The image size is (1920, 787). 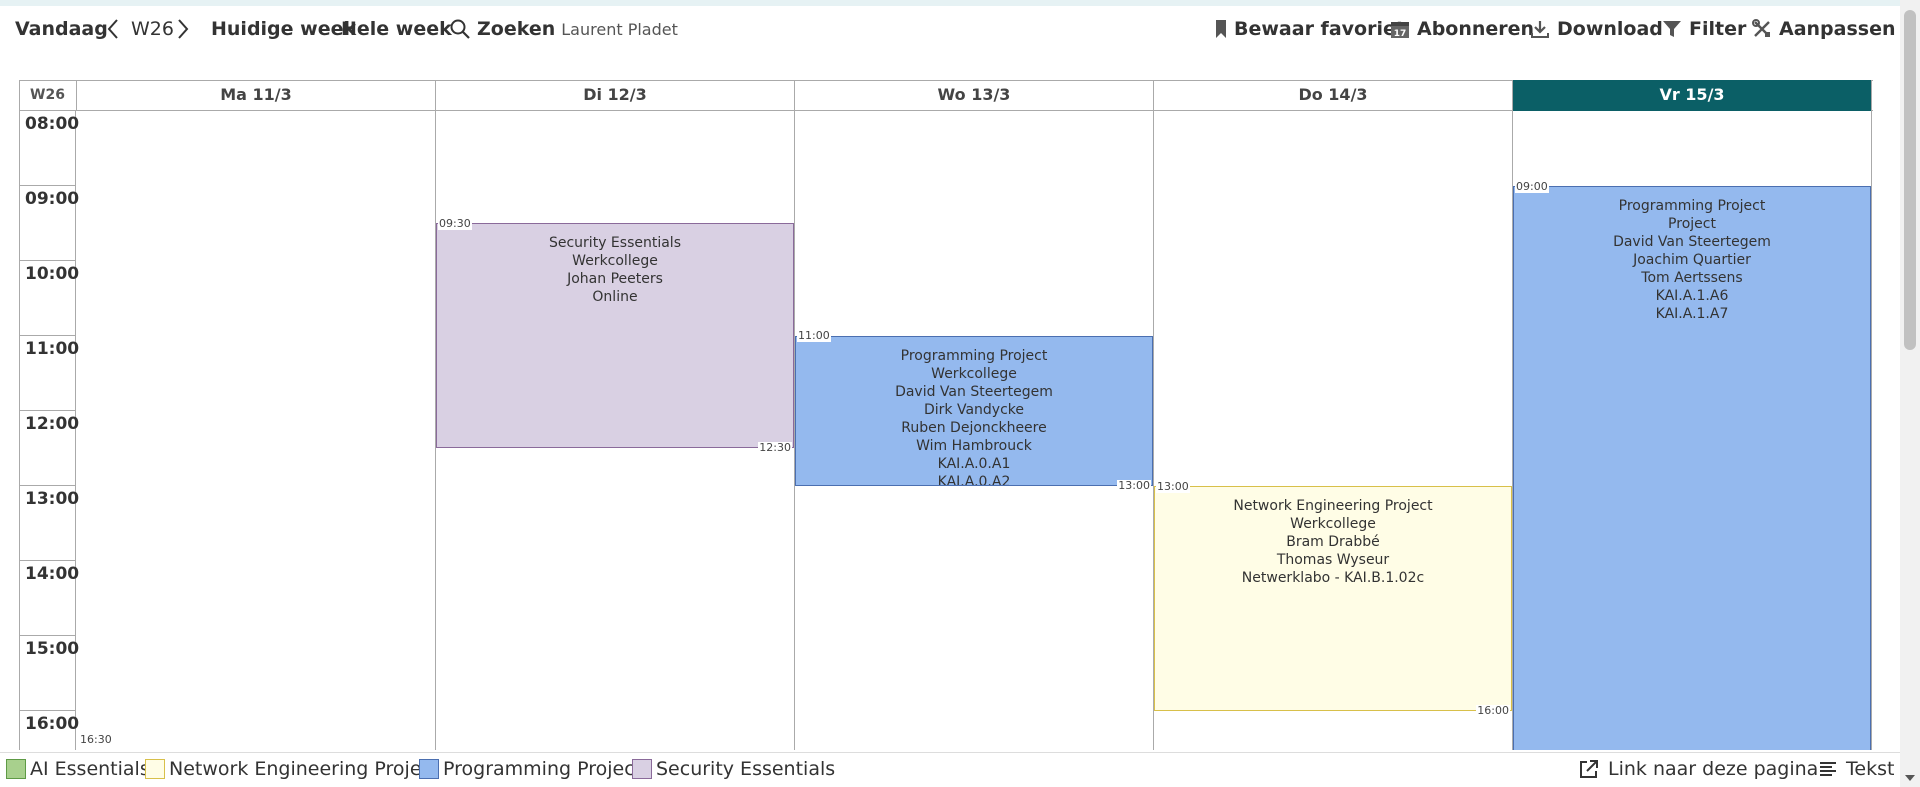 I want to click on event-line: Project, so click(x=1692, y=224).